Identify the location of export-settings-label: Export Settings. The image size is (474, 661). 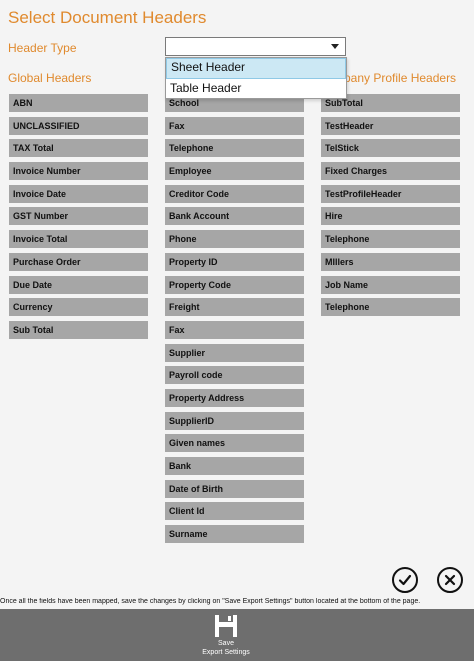
(226, 652).